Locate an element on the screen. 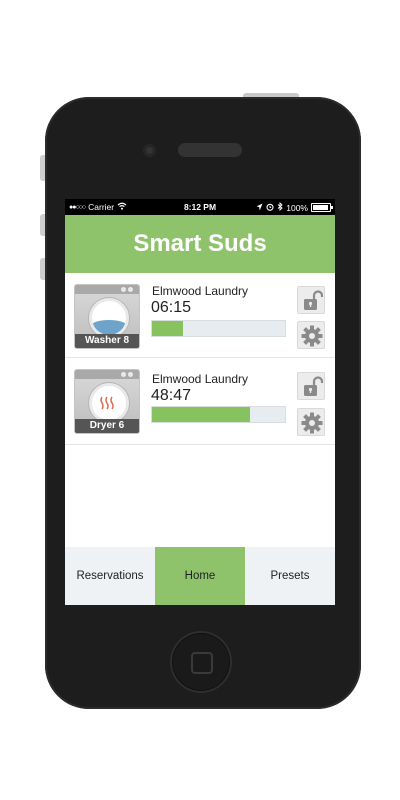  app-title: Smart Suds is located at coordinates (200, 244).